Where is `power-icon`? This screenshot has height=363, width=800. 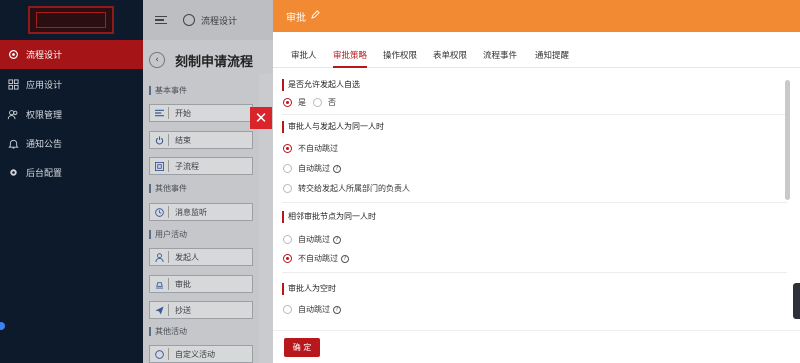 power-icon is located at coordinates (159, 140).